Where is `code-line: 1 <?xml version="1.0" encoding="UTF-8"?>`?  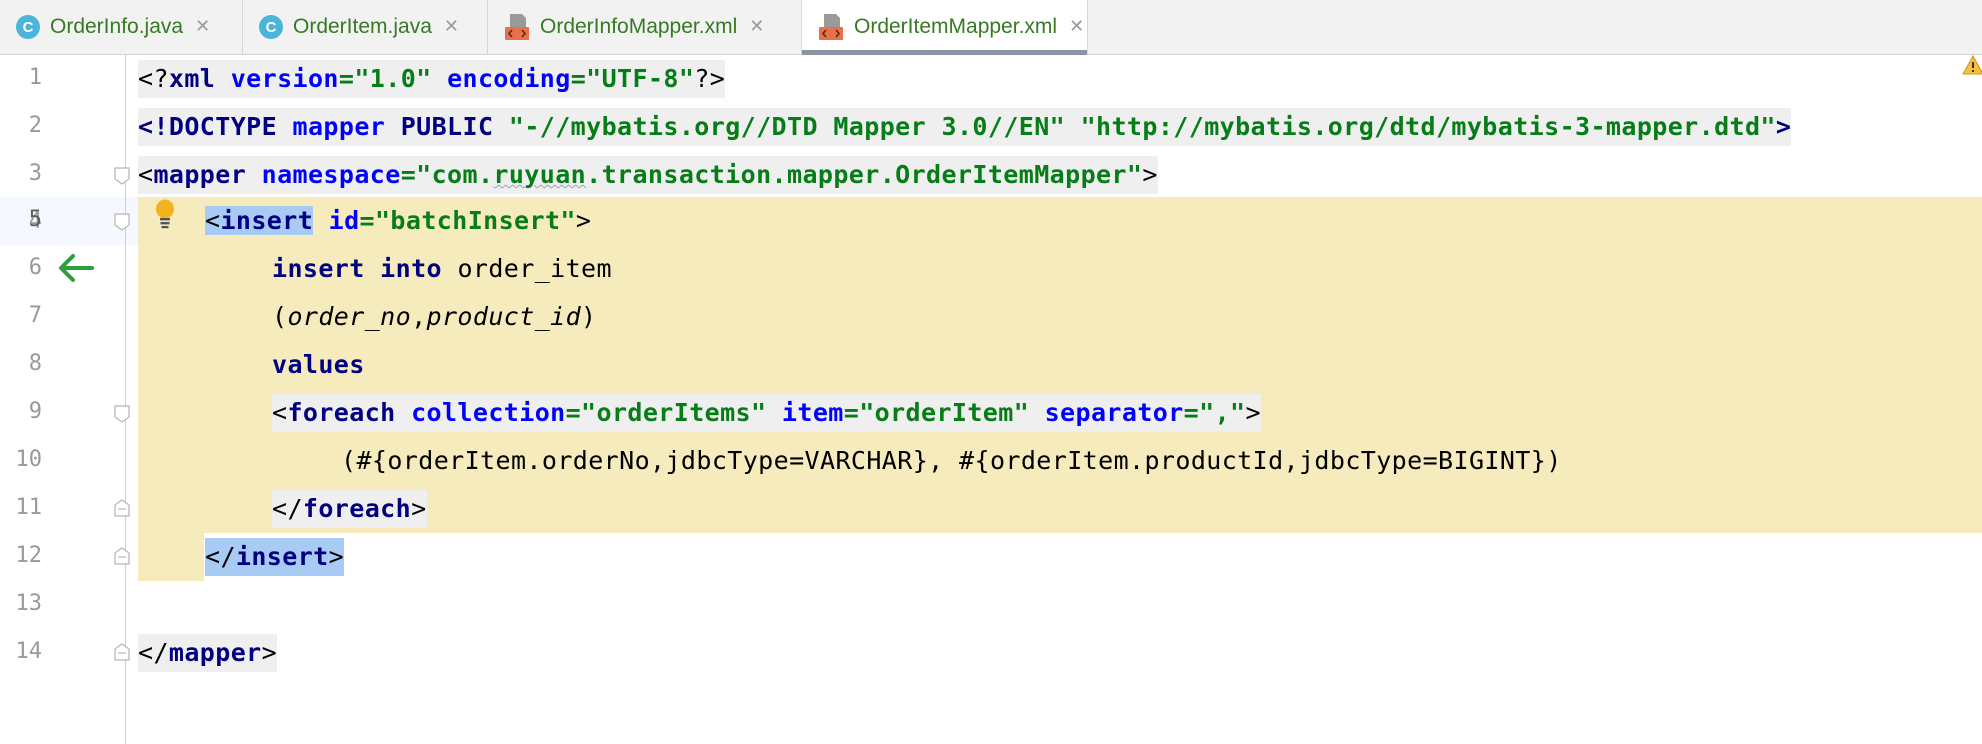 code-line: 1 <?xml version="1.0" encoding="UTF-8"?> is located at coordinates (991, 79).